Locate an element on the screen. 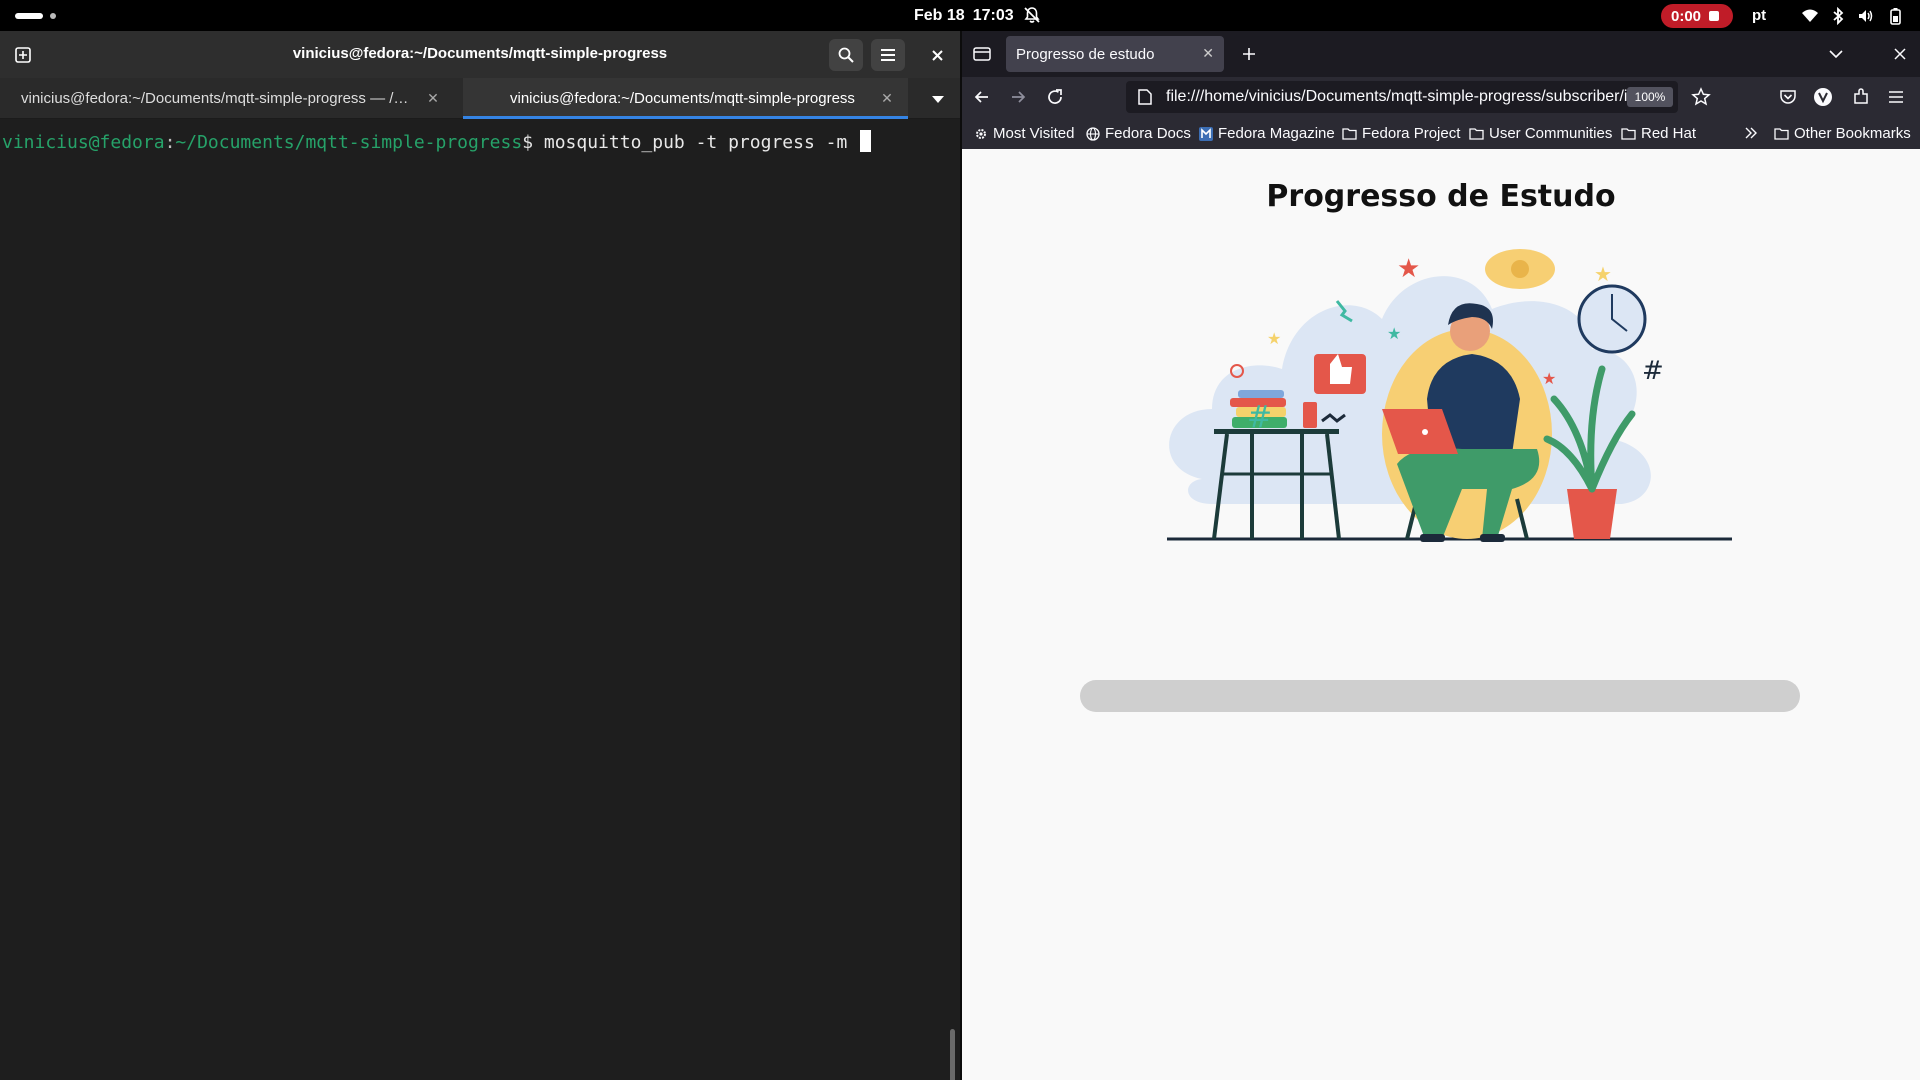 The height and width of the screenshot is (1080, 1920). list-all-tabs-chevron-icon is located at coordinates (1836, 54).